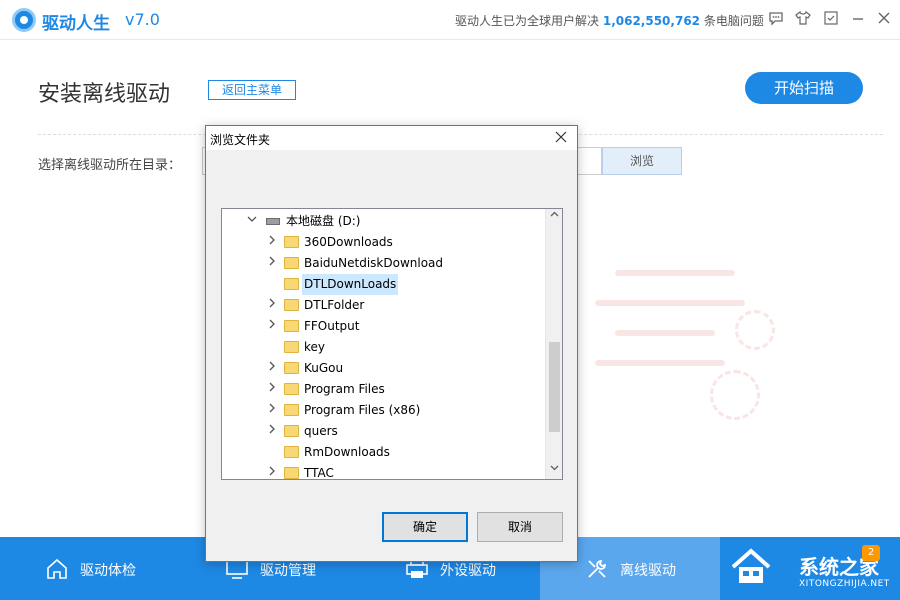 This screenshot has height=600, width=900. Describe the element at coordinates (142, 19) in the screenshot. I see `app-version: v7.0` at that location.